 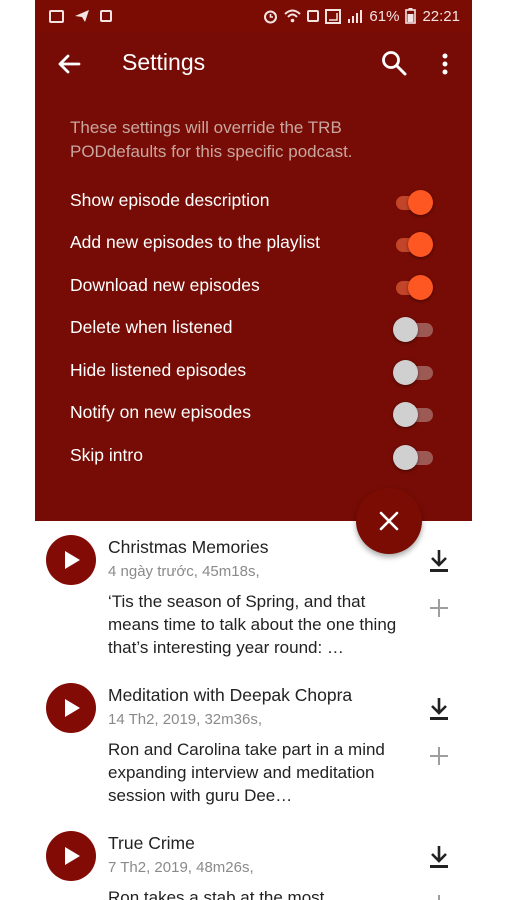 I want to click on episode-title: True Crime, so click(x=151, y=843).